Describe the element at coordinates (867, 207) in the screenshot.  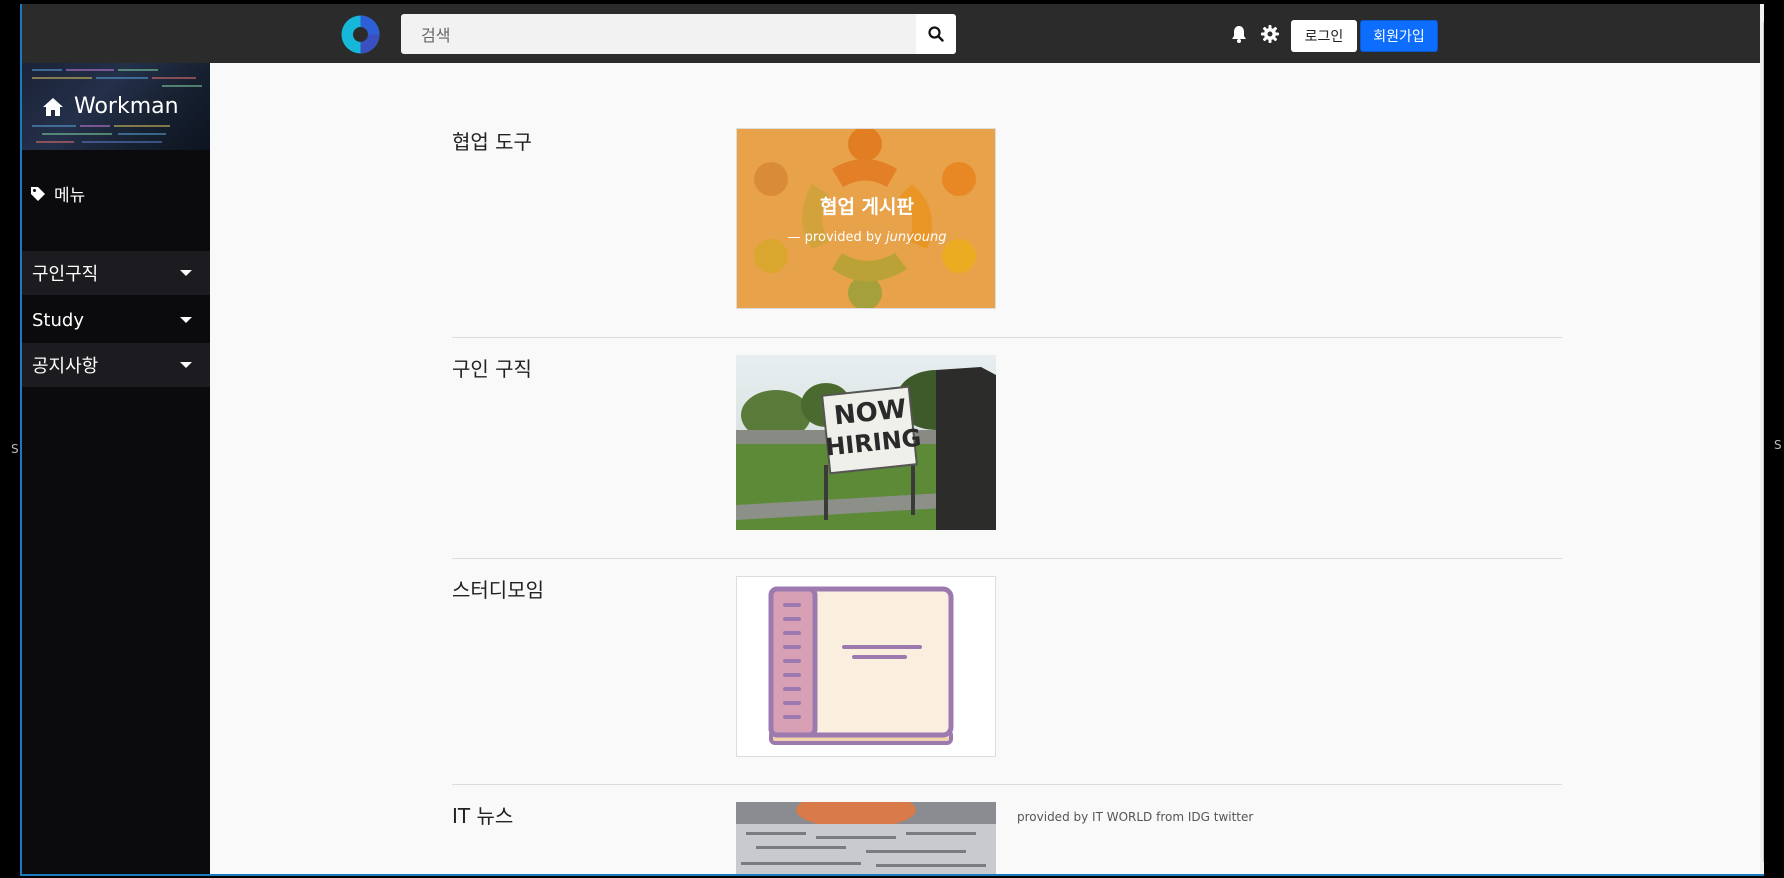
I see `collab-card-title: 협업 게시판` at that location.